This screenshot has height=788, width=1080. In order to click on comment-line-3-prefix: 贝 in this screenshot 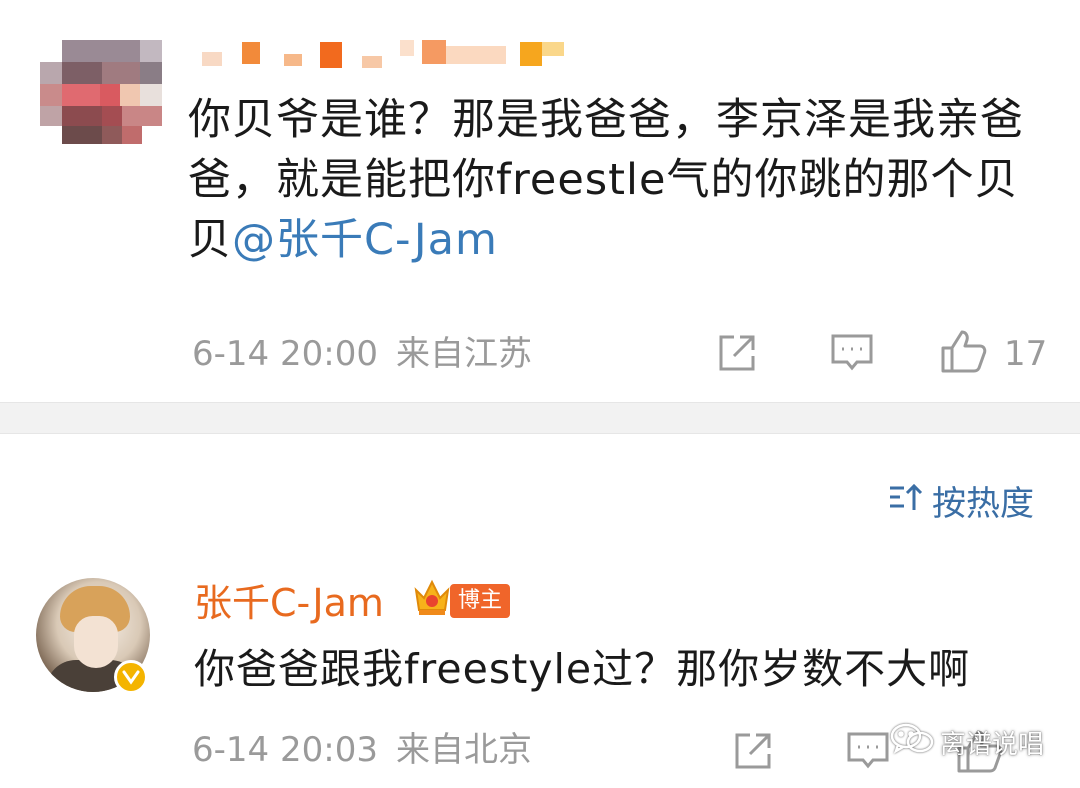, I will do `click(210, 240)`.